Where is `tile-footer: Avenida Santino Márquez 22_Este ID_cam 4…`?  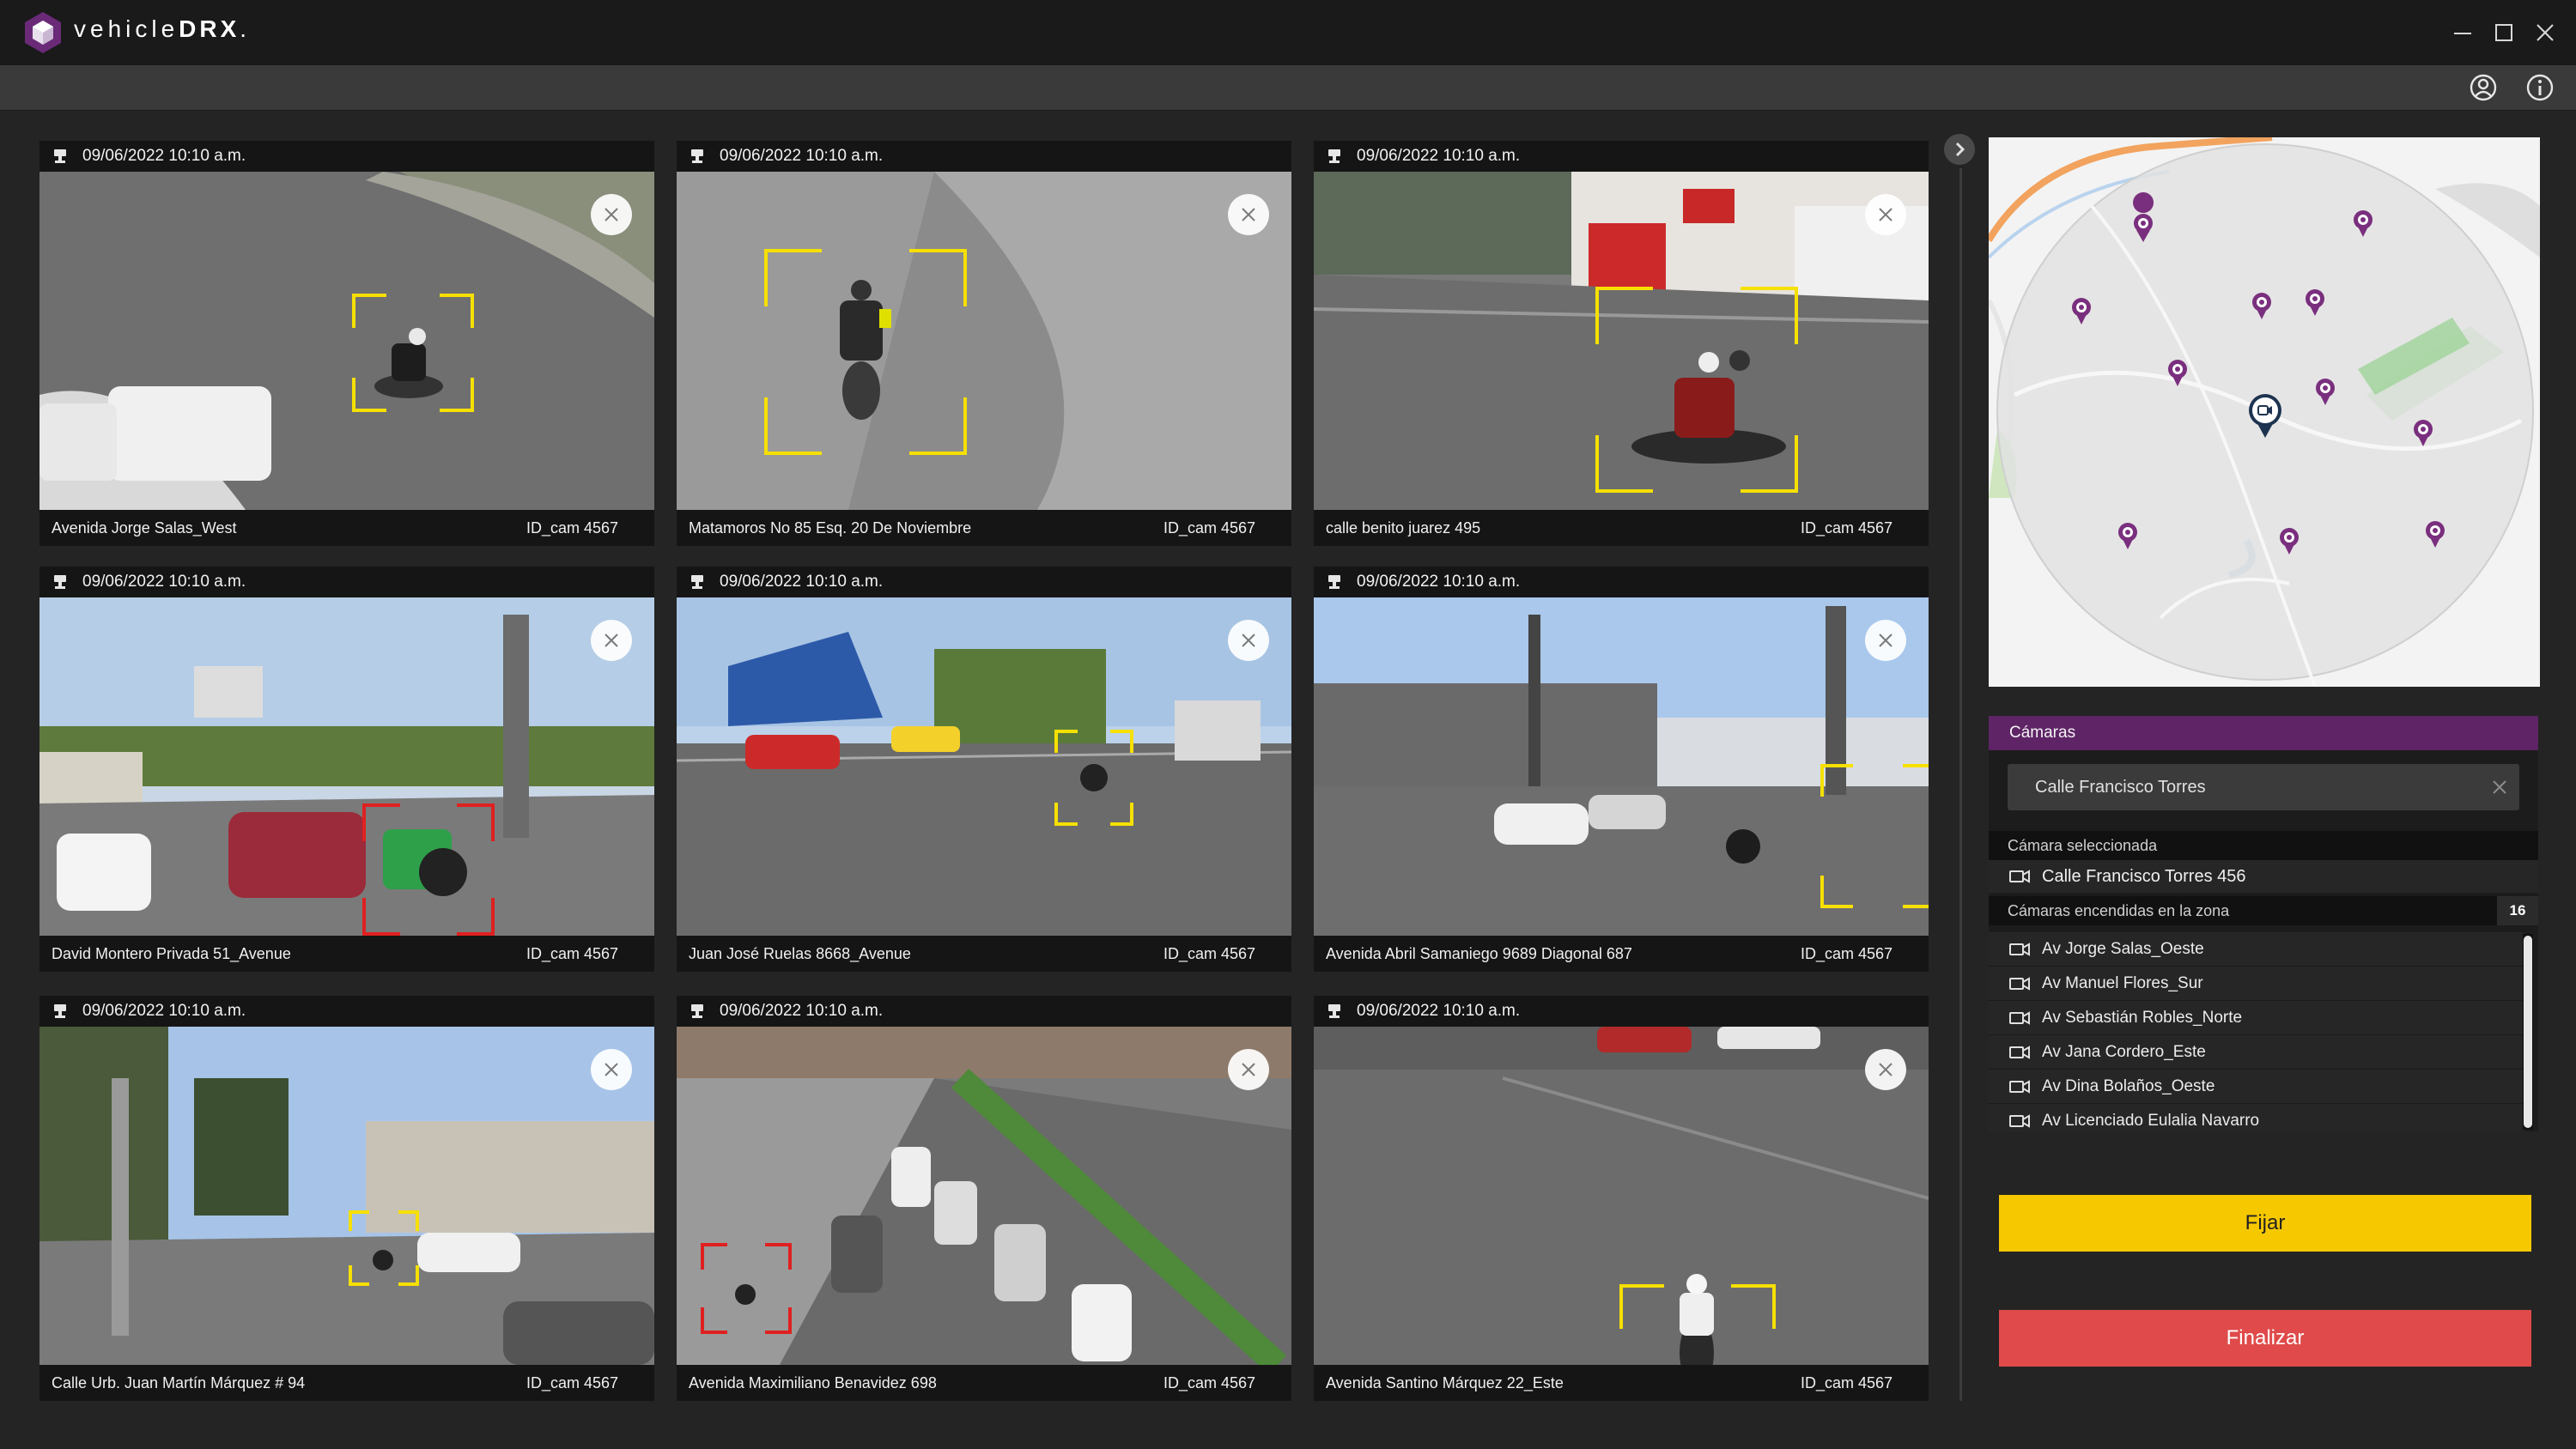
tile-footer: Avenida Santino Márquez 22_Este ID_cam 4… is located at coordinates (1621, 1383).